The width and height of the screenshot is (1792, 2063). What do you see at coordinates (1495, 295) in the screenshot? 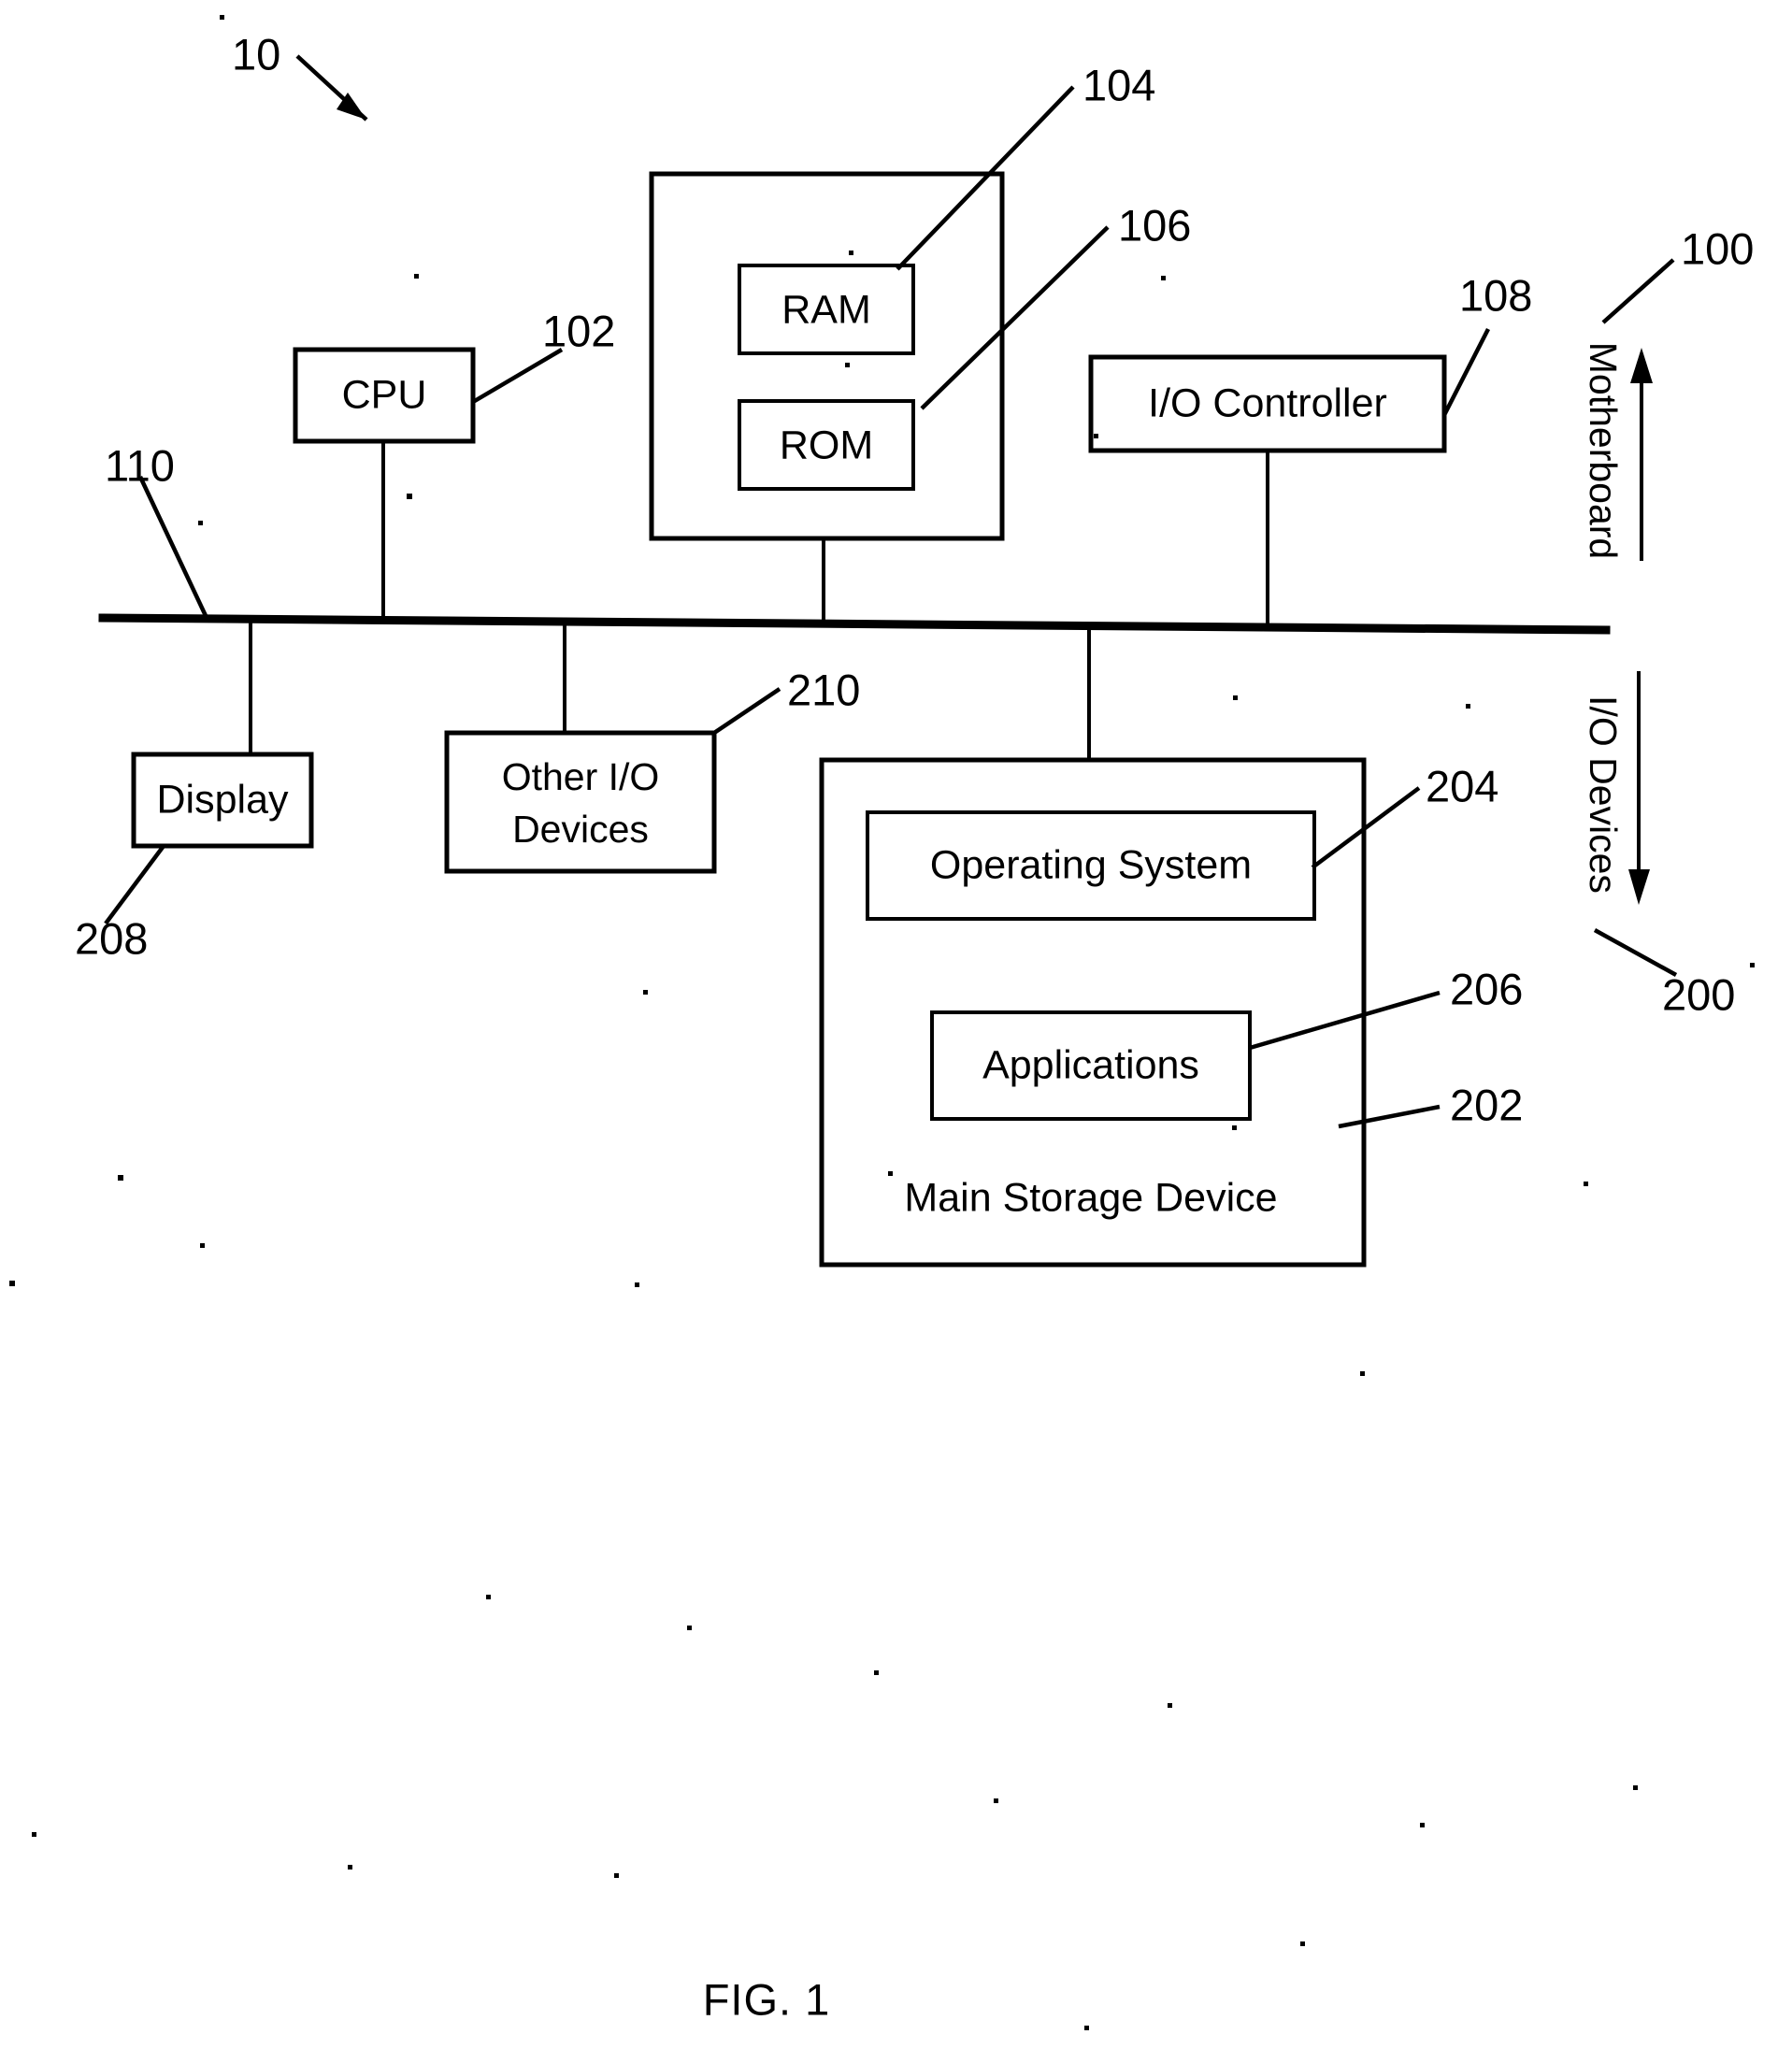
I see `ref-108-label: 108` at bounding box center [1495, 295].